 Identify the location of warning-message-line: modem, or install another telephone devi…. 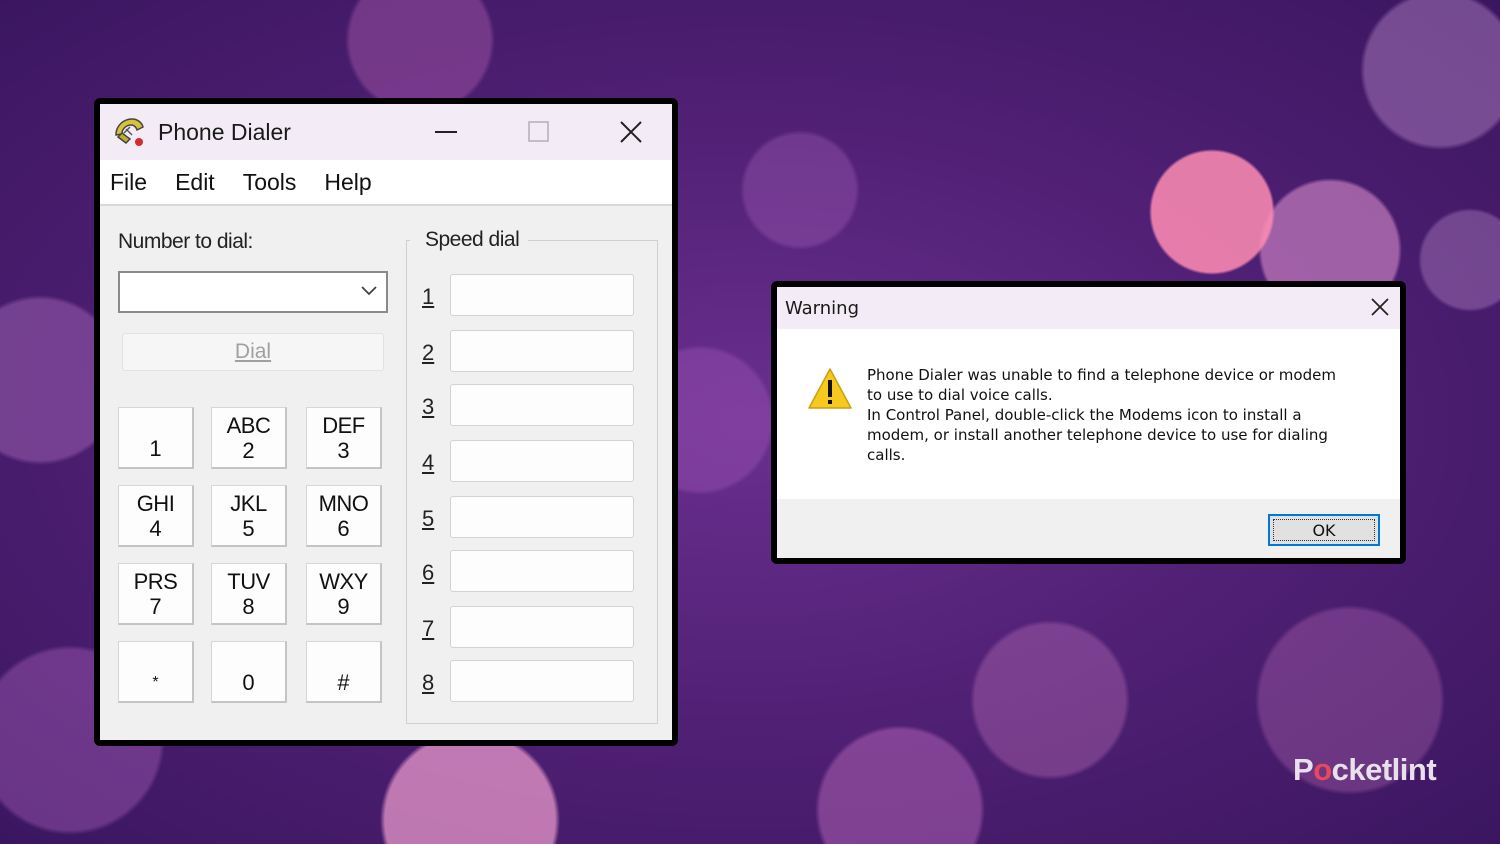
(1097, 435).